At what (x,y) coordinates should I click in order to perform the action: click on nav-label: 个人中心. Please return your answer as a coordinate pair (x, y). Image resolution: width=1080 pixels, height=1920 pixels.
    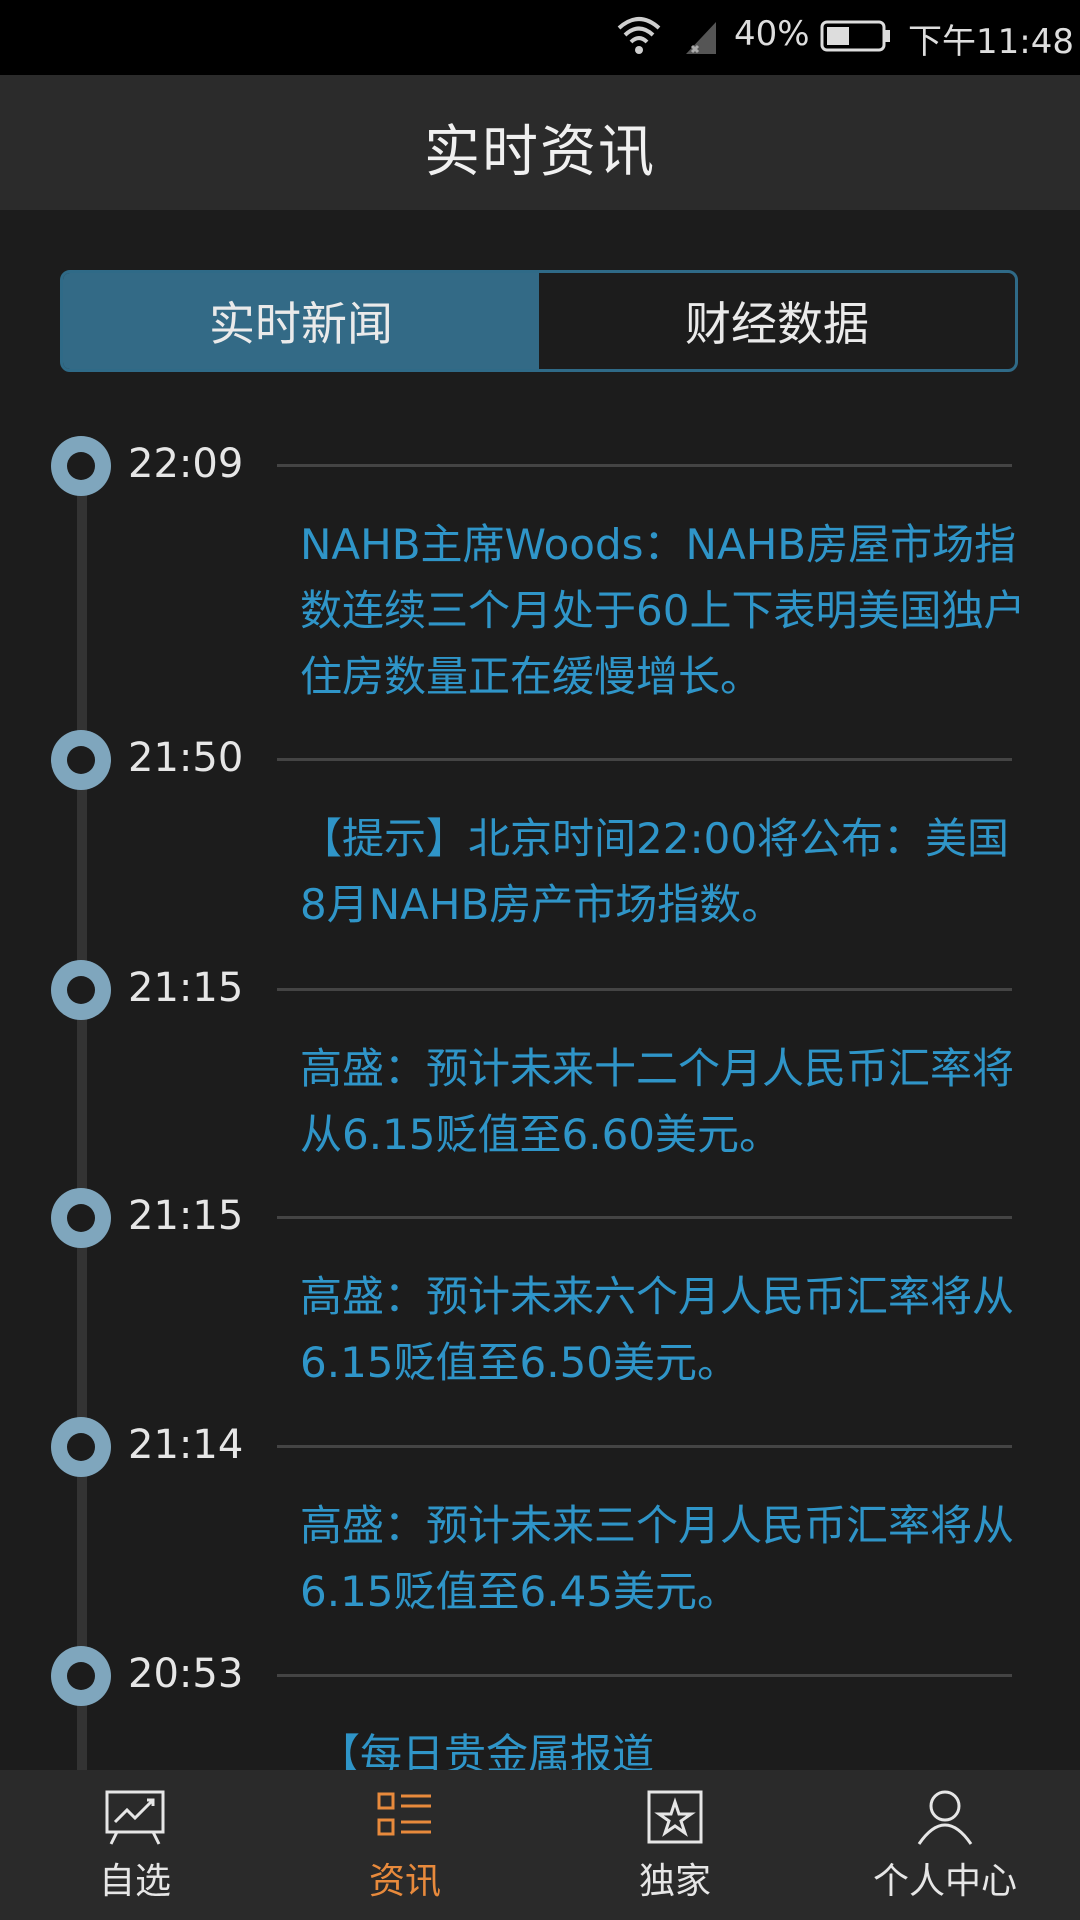
    Looking at the image, I should click on (944, 1881).